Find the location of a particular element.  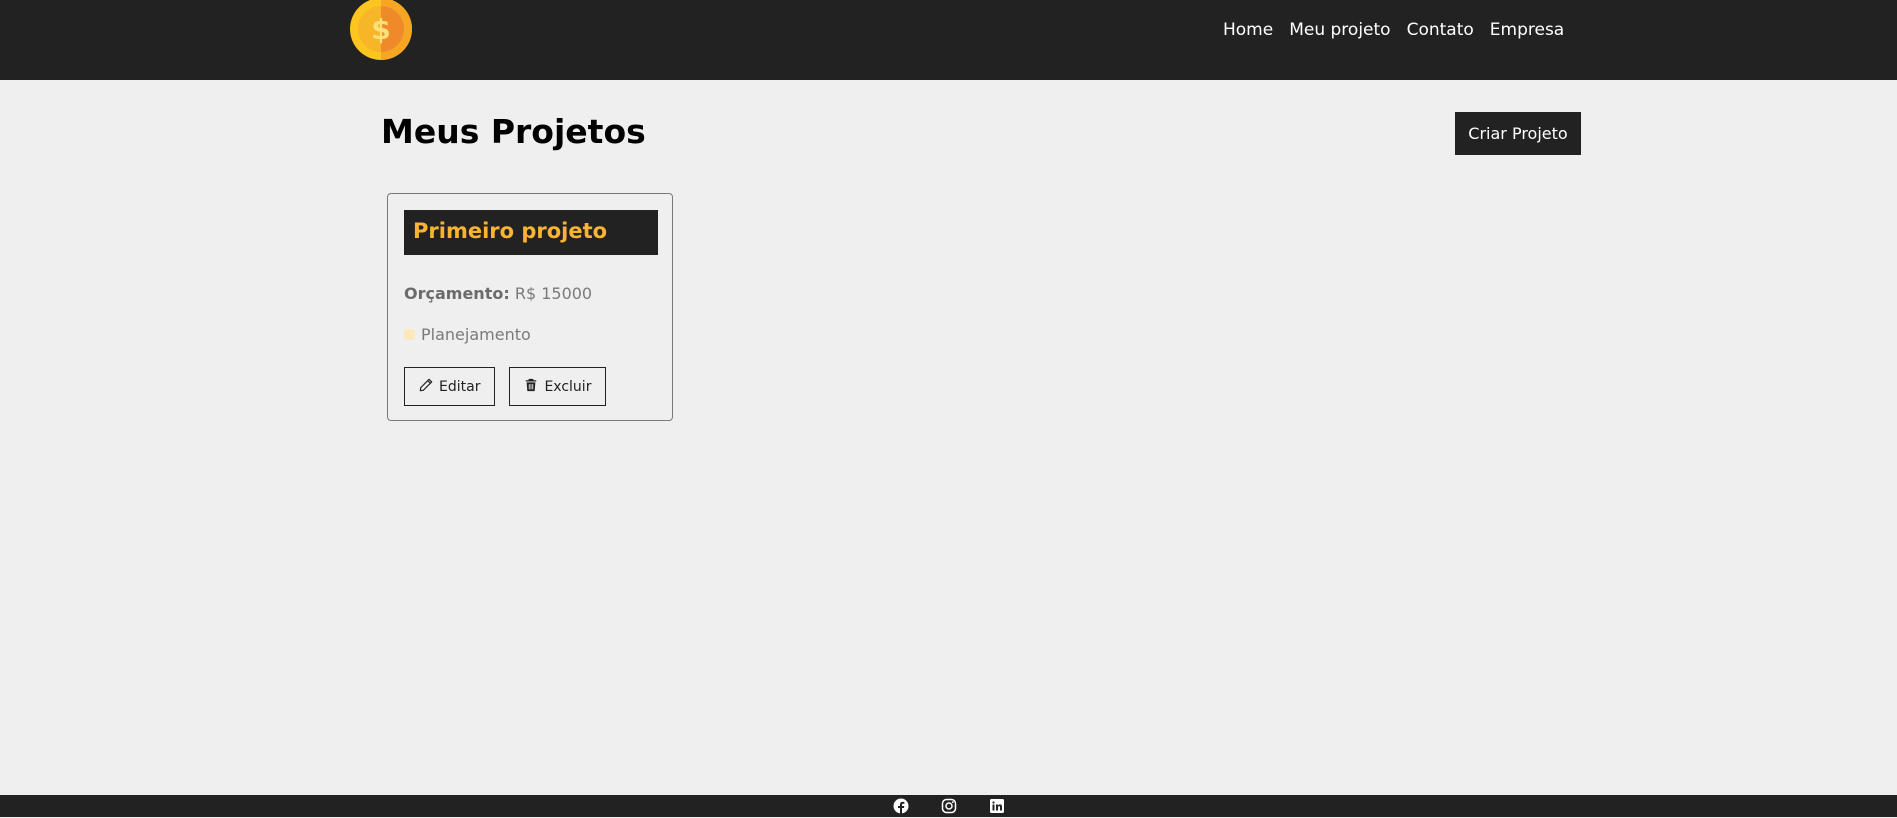

category-label: Planejamento is located at coordinates (476, 334).